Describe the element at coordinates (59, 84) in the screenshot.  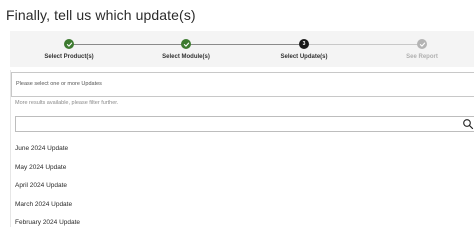
I see `select-placeholder: Please select one or more Updates` at that location.